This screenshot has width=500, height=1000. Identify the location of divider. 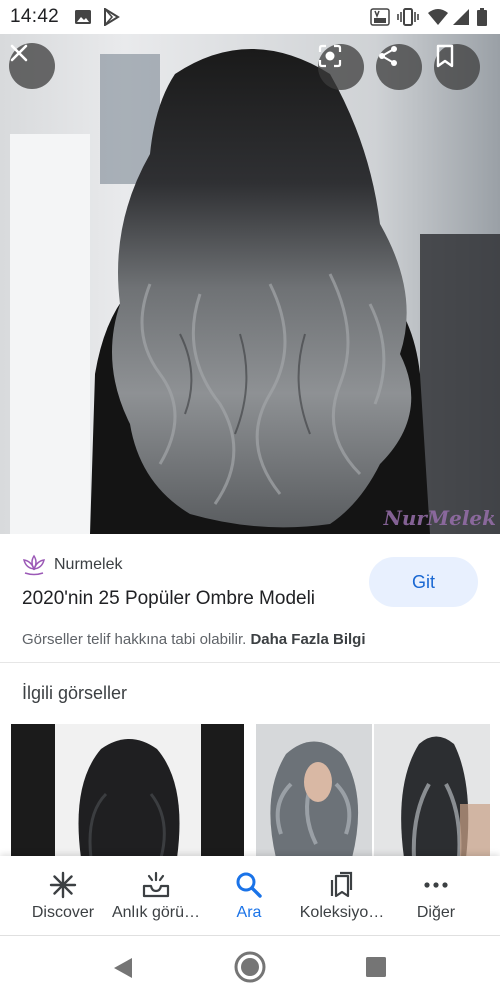
(250, 662).